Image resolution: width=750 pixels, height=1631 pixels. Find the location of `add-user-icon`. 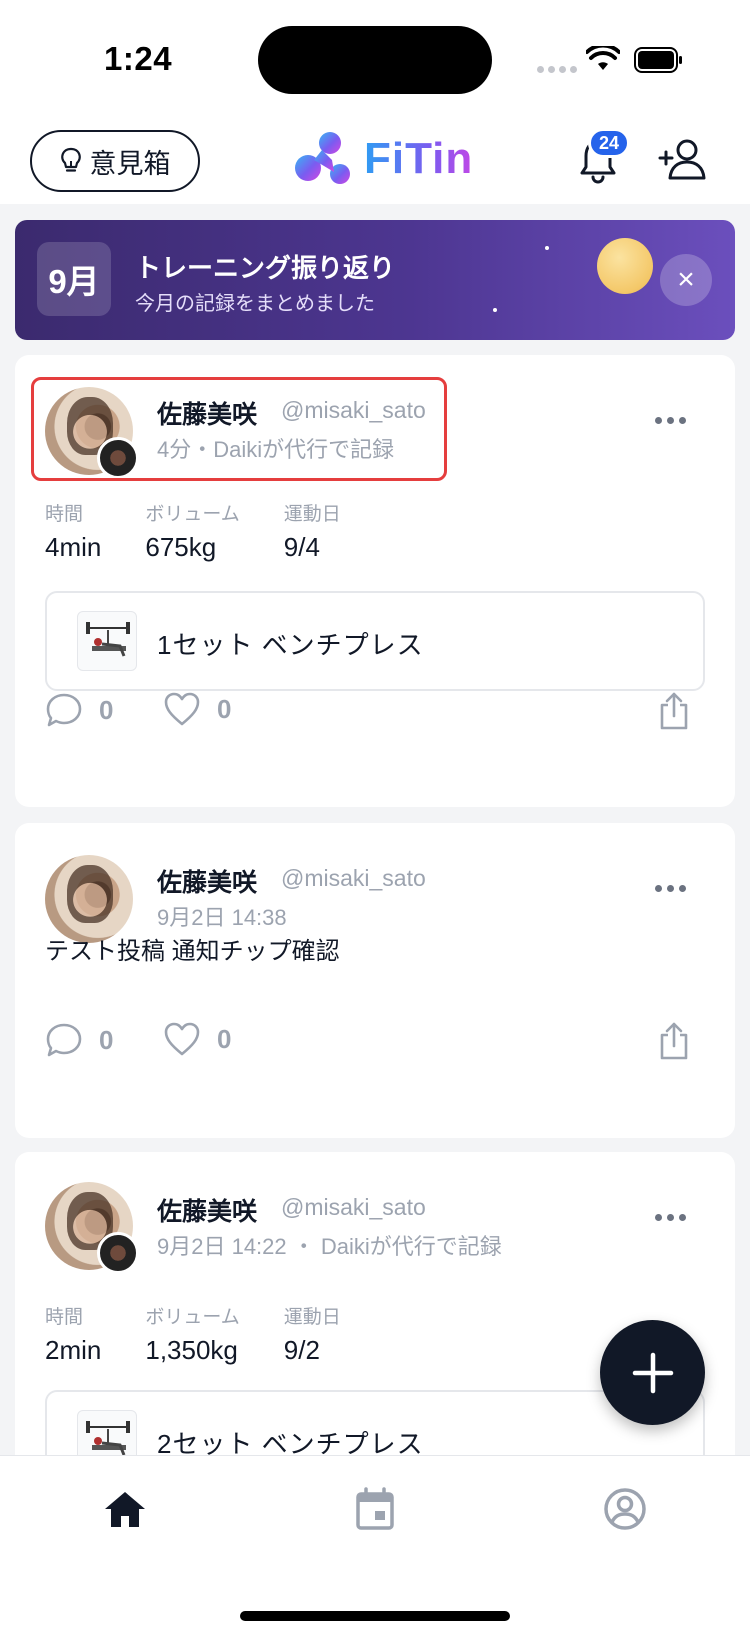

add-user-icon is located at coordinates (682, 159).